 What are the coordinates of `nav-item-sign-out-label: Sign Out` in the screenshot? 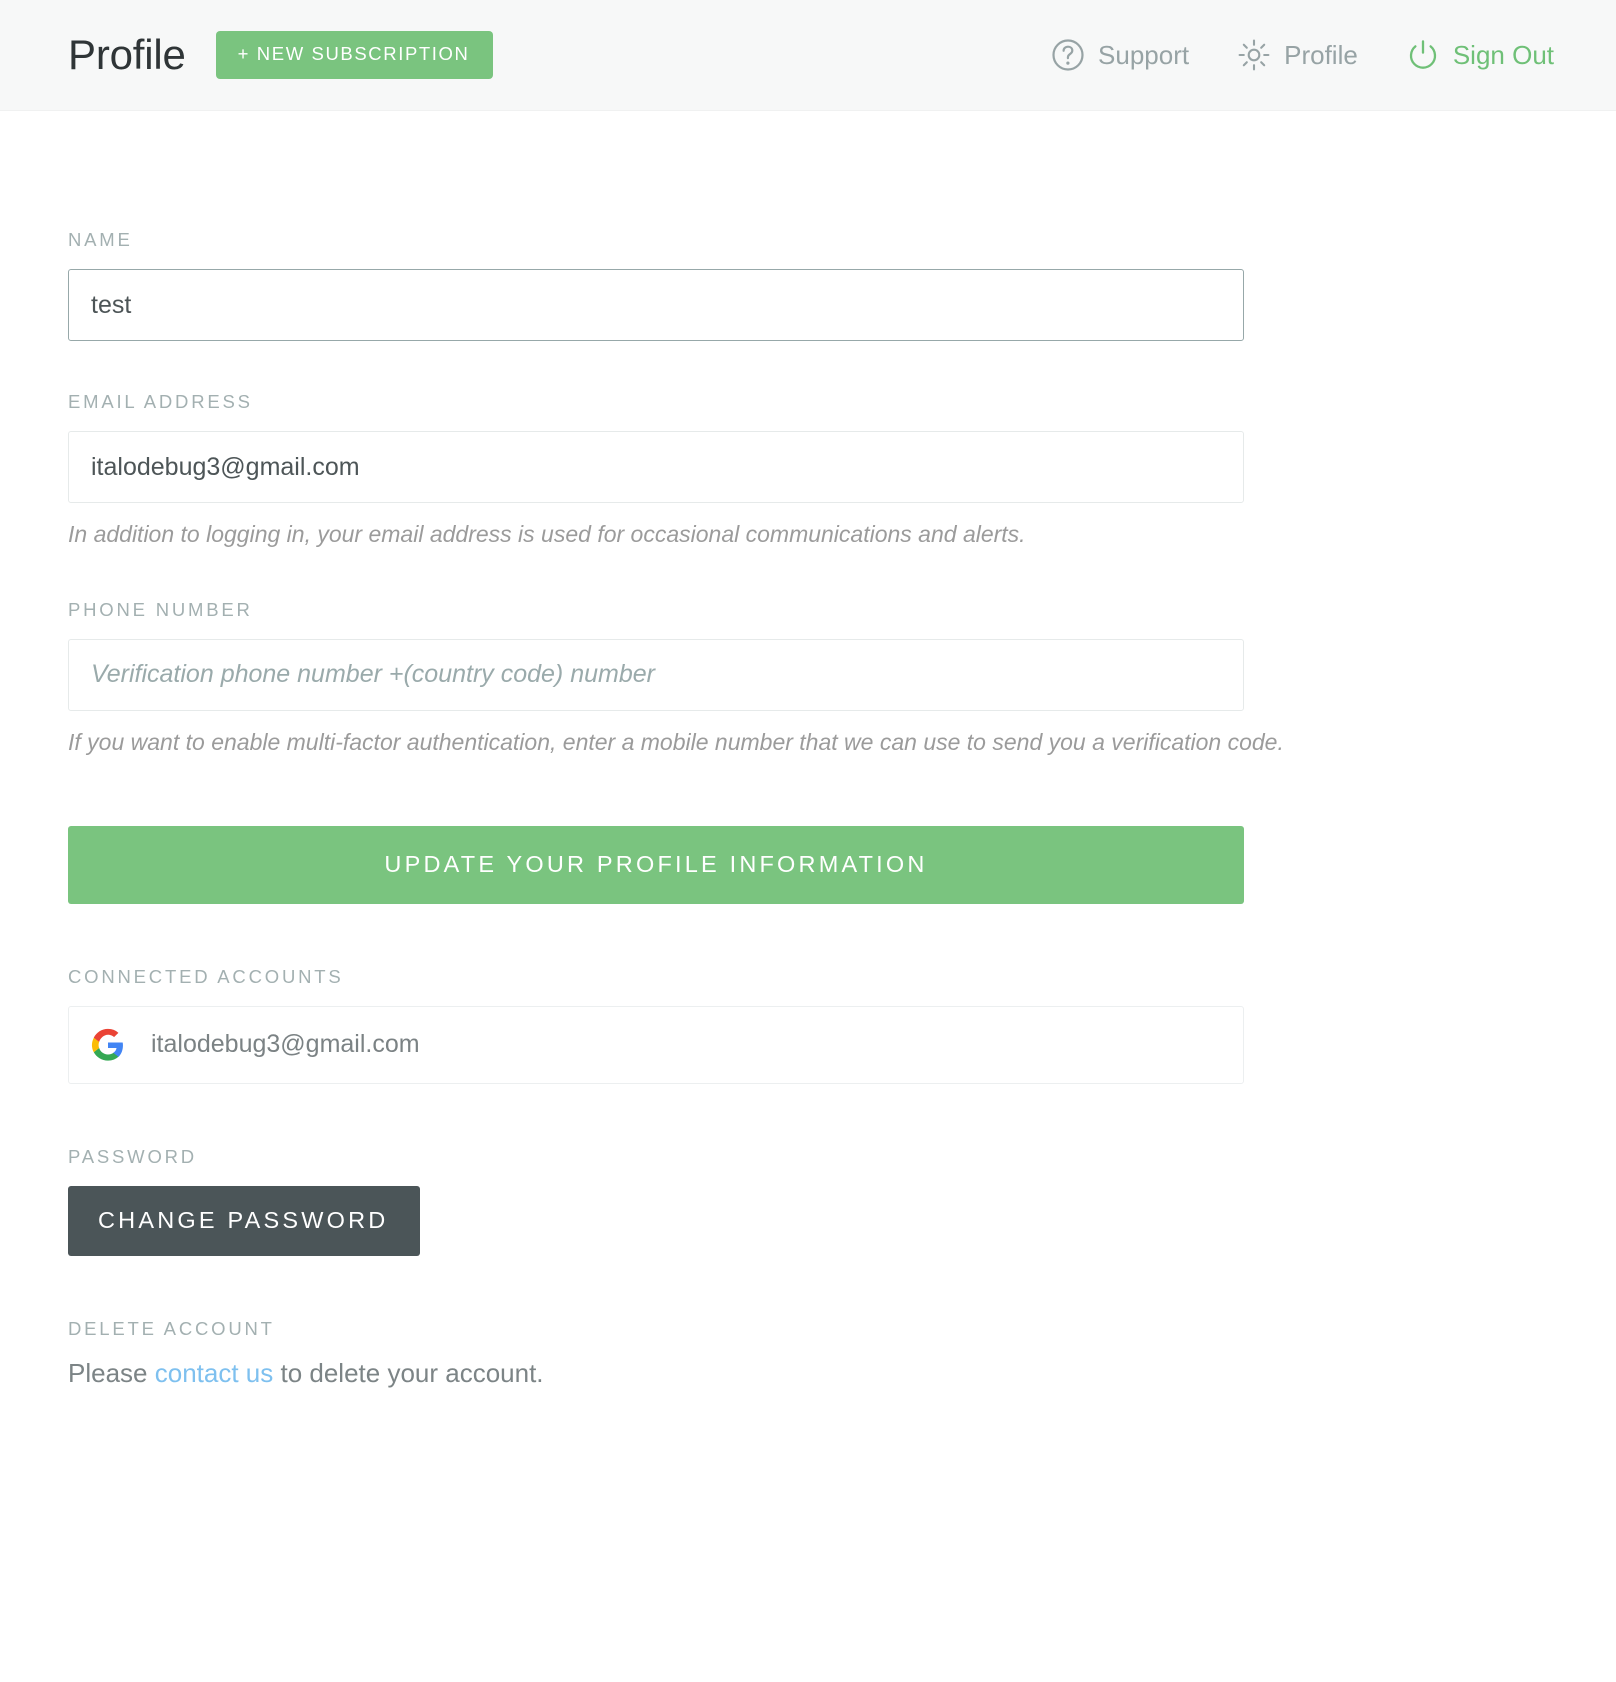 It's located at (1503, 55).